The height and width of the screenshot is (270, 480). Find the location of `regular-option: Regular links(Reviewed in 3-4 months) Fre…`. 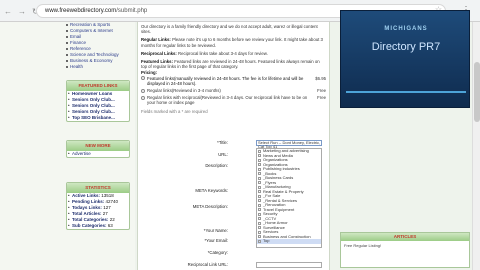

regular-option: Regular links(Reviewed in 3-4 months) Fre… is located at coordinates (233, 90).